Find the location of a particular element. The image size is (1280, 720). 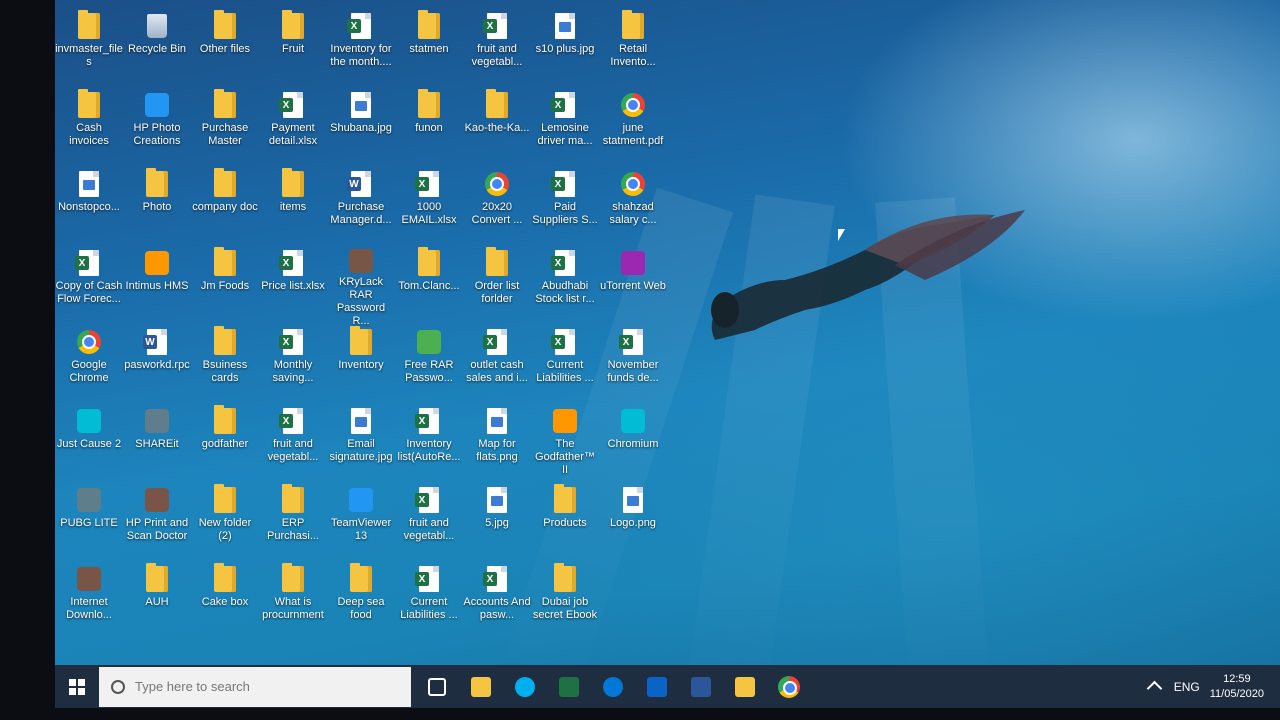

desktop-icon: Cake box is located at coordinates (225, 600).